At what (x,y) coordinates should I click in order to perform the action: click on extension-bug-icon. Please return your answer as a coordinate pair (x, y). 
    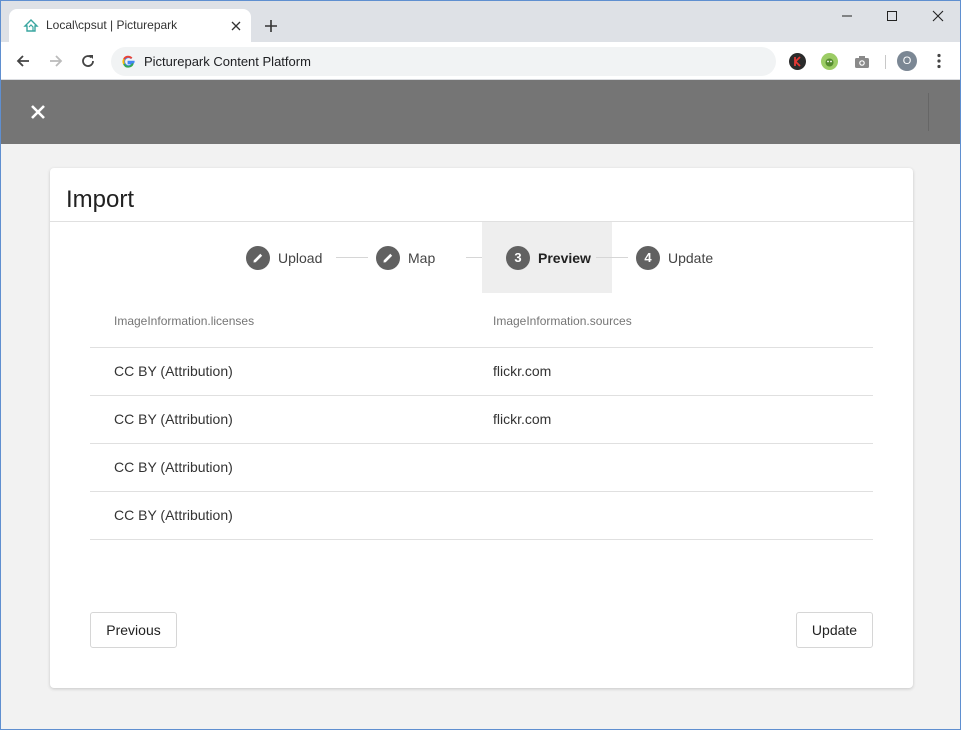
    Looking at the image, I should click on (829, 61).